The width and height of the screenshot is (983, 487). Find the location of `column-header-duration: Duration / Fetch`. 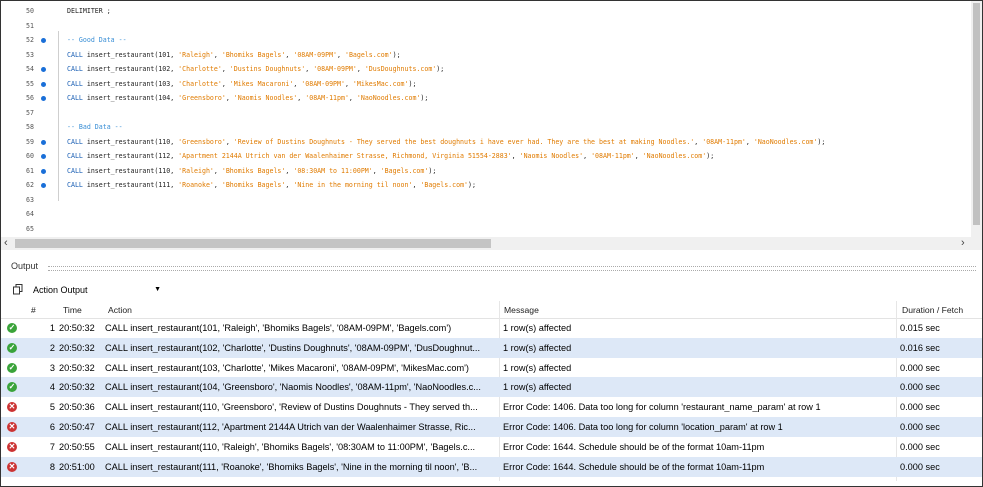

column-header-duration: Duration / Fetch is located at coordinates (932, 310).